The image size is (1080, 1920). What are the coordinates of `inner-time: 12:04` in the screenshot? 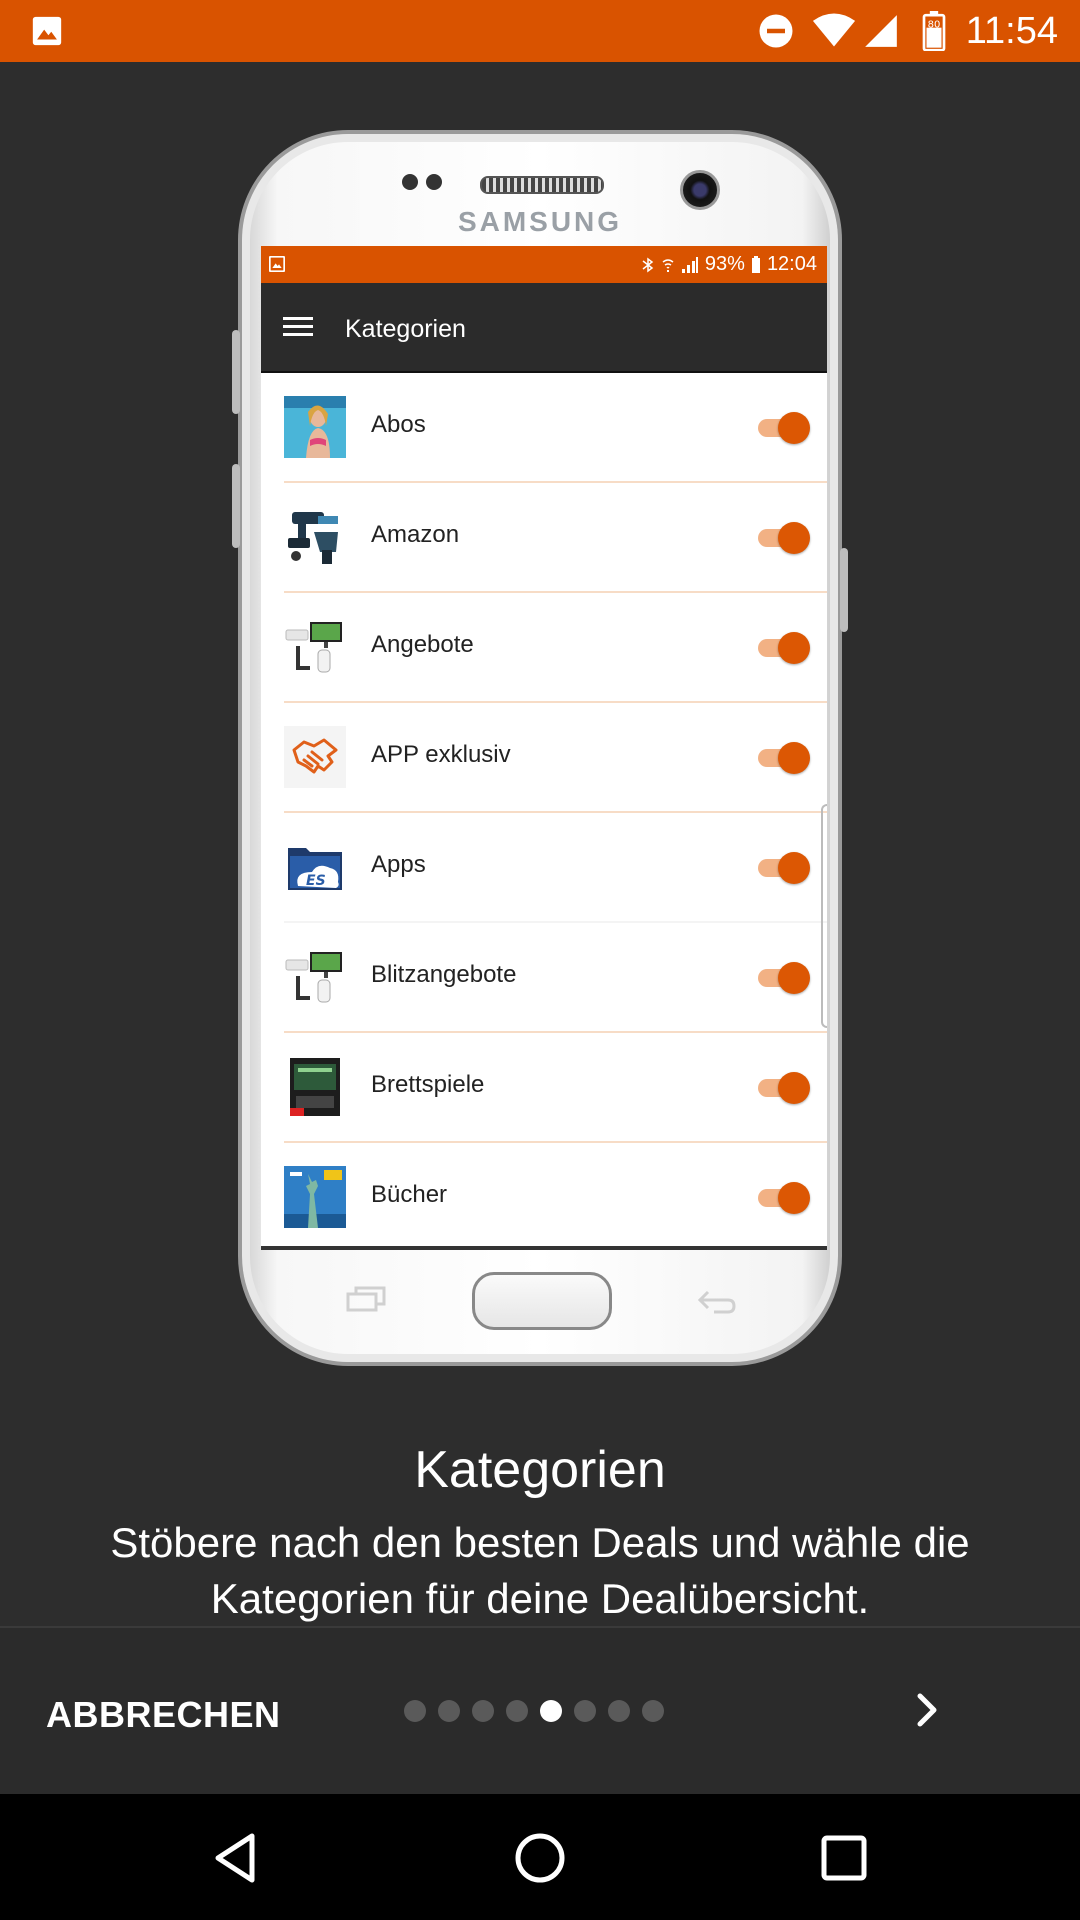 It's located at (791, 264).